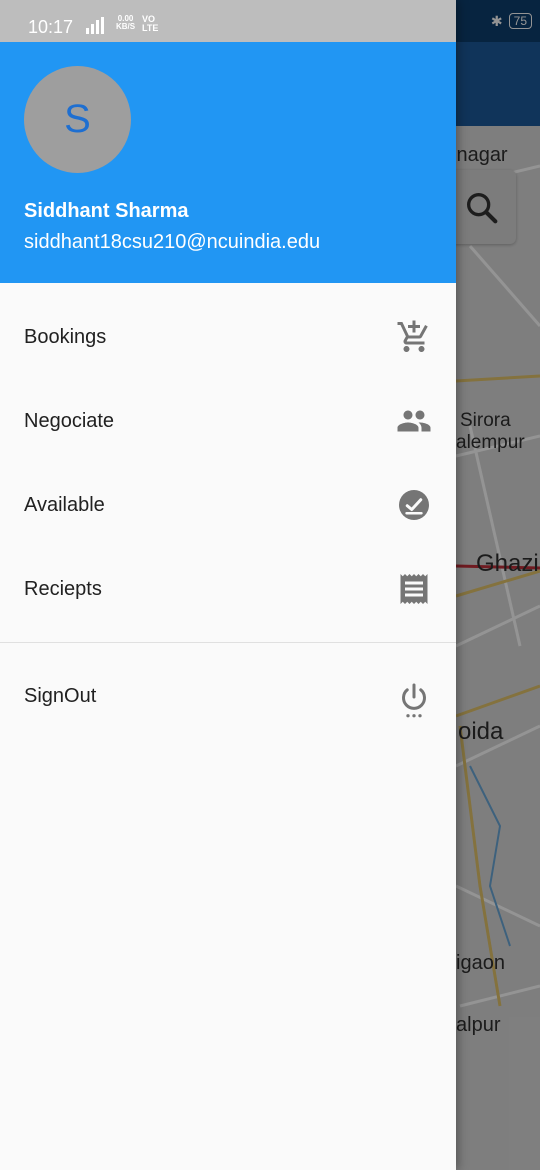 The width and height of the screenshot is (540, 1170). I want to click on menu-item-label: Bookings, so click(65, 337).